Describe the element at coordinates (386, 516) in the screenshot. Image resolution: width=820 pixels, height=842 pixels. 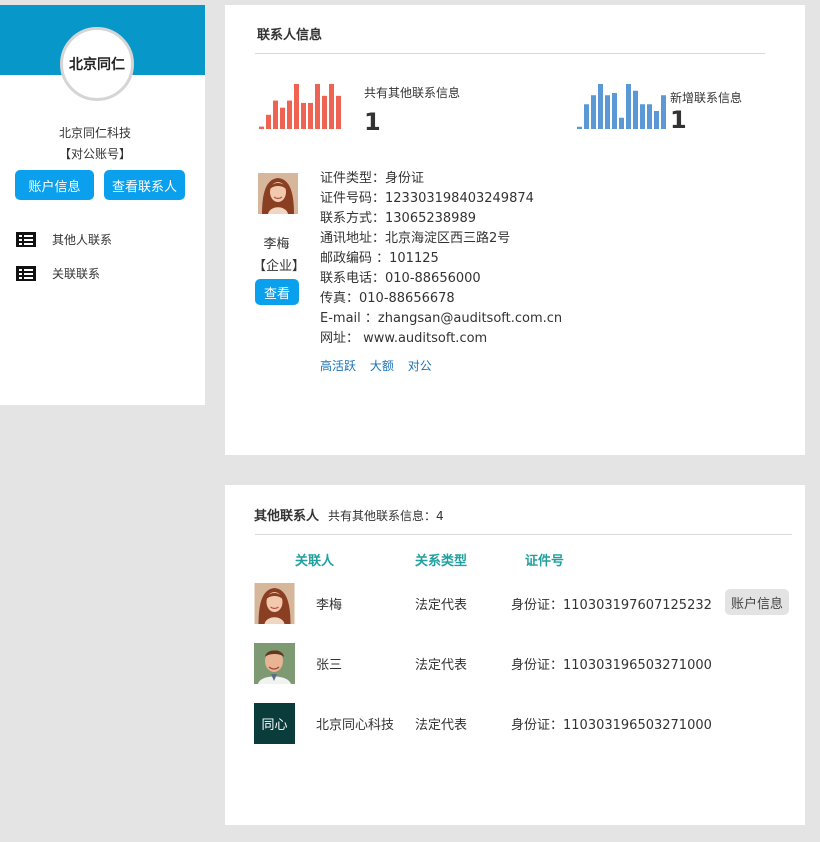
I see `other-contacts-count: 共有其他联系信息：4` at that location.